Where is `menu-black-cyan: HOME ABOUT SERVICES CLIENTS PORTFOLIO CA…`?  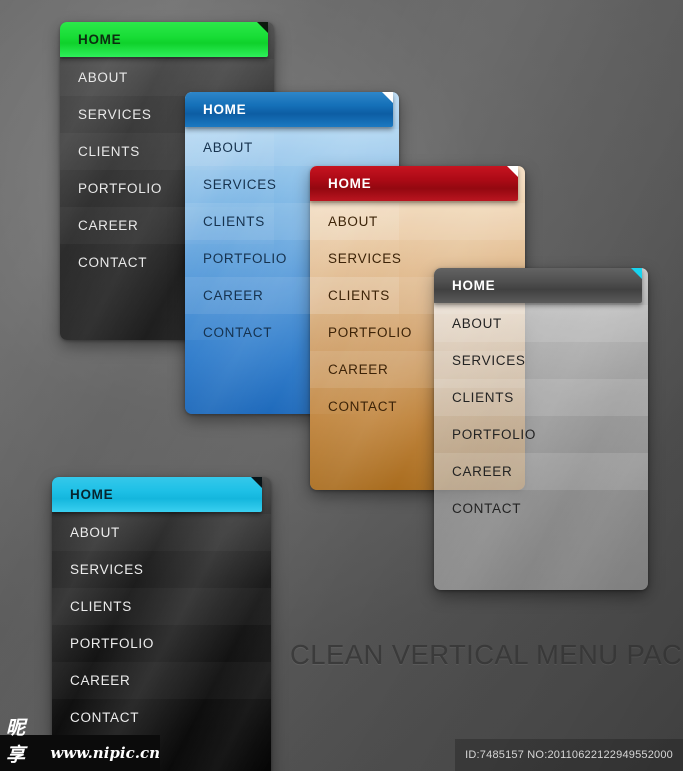 menu-black-cyan: HOME ABOUT SERVICES CLIENTS PORTFOLIO CA… is located at coordinates (161, 624).